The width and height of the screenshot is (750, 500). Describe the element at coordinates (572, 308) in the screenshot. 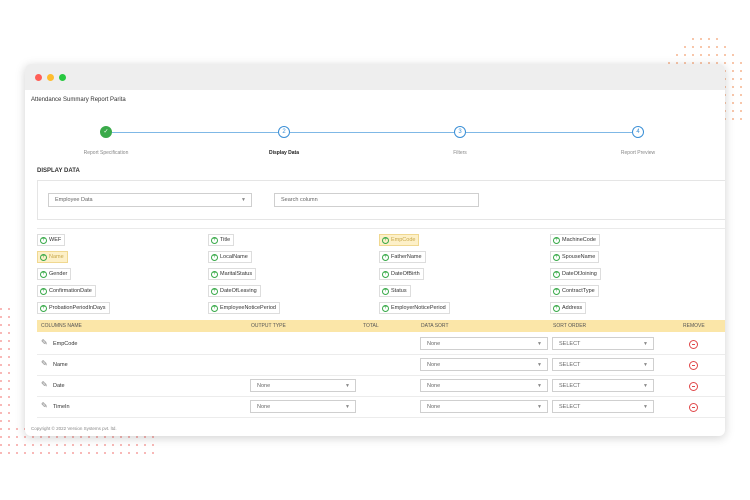

I see `column-chip-label: Address` at that location.